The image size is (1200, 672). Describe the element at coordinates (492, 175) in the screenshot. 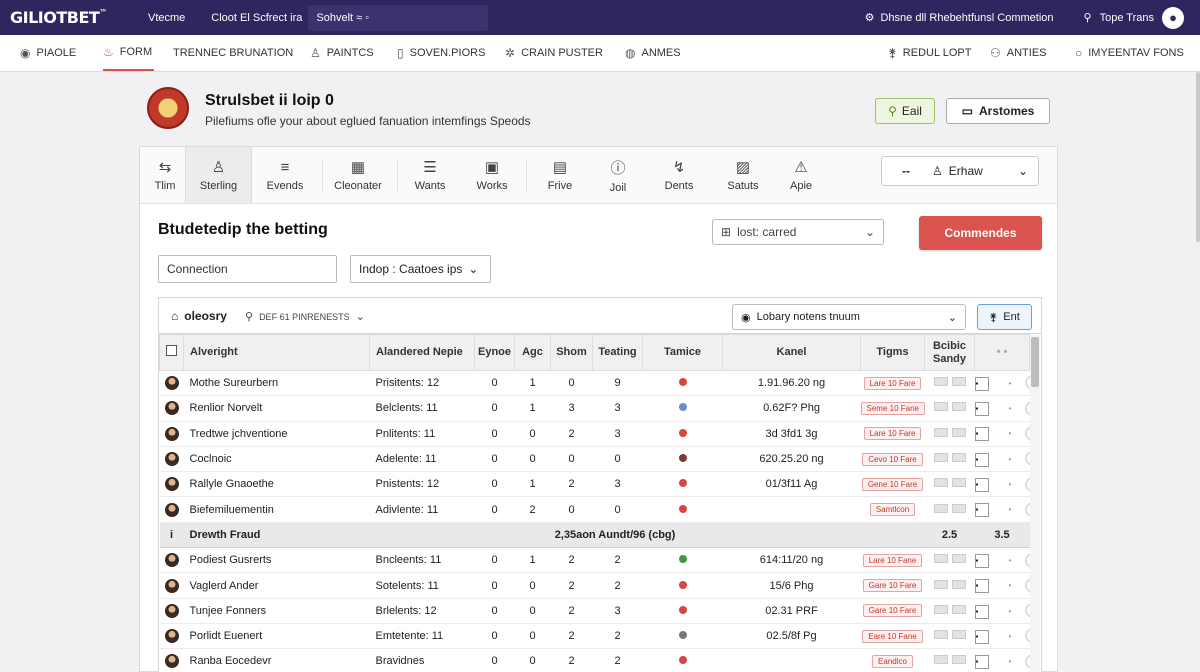

I see `tool-works: ▣ Works` at that location.